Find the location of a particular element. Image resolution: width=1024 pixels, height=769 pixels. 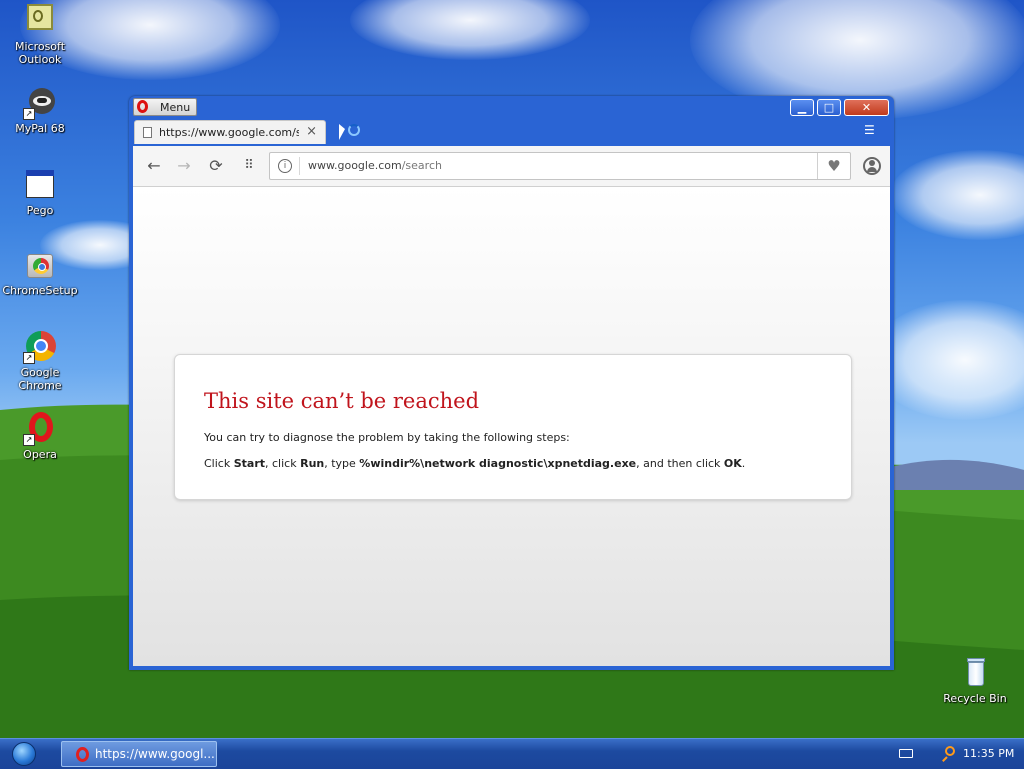

desktop-icon-opera: ↗ Opera is located at coordinates (40, 436).